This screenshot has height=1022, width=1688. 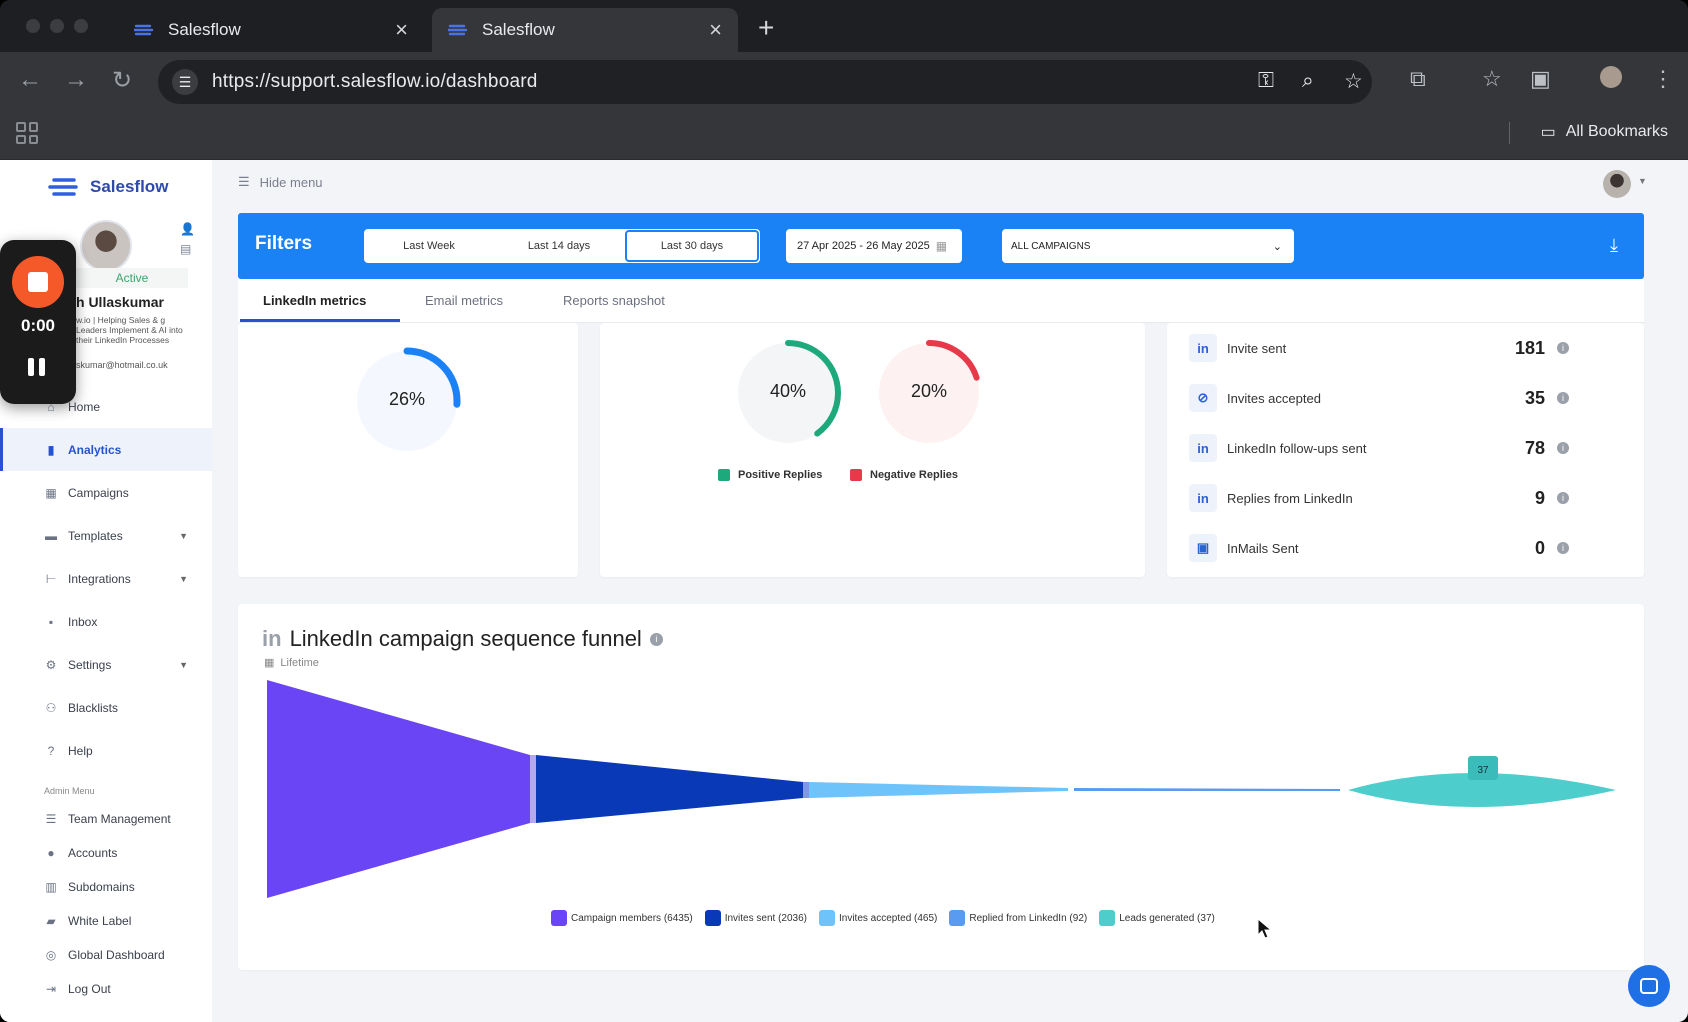 I want to click on url-text: https://support.salesflow.io/dashboard, so click(x=375, y=82).